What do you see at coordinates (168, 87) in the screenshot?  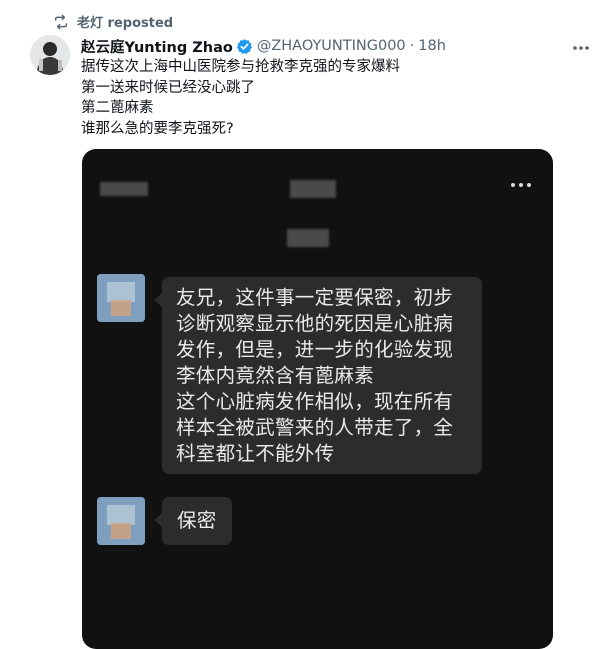 I see `tweet-line: 第一送来时候已经没心跳了` at bounding box center [168, 87].